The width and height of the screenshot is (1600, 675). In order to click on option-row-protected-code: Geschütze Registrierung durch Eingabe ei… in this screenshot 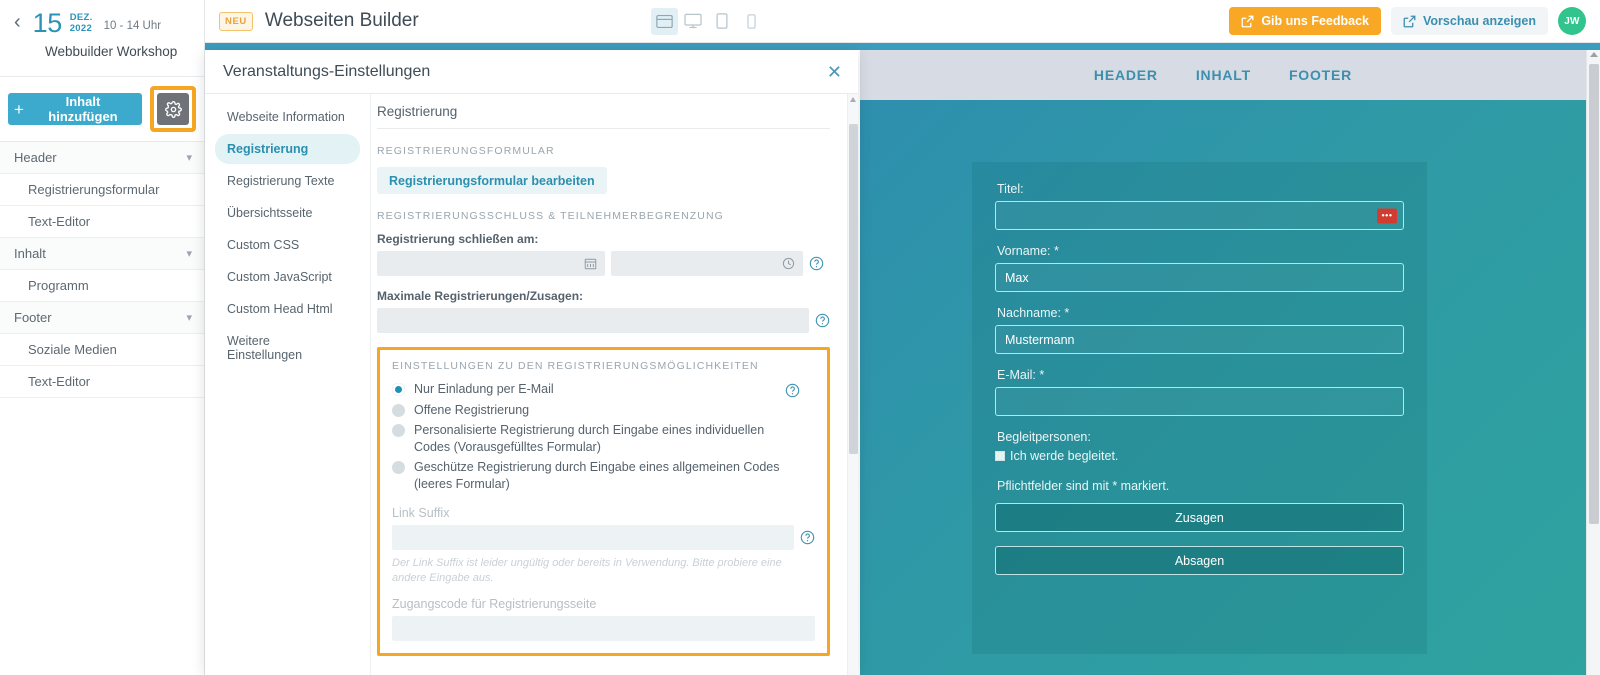, I will do `click(588, 475)`.